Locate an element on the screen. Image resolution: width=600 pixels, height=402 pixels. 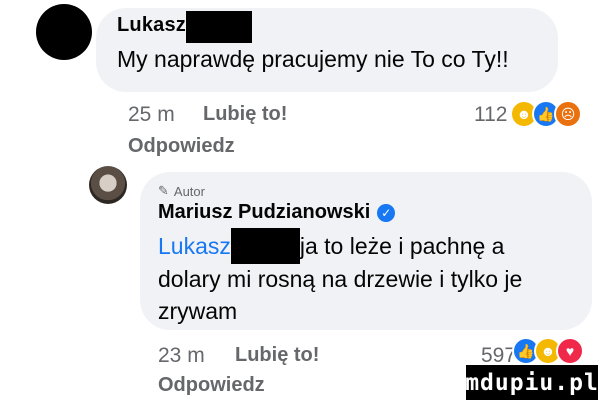
reply-author: Mariusz Pudzianowski ✓ is located at coordinates (277, 212).